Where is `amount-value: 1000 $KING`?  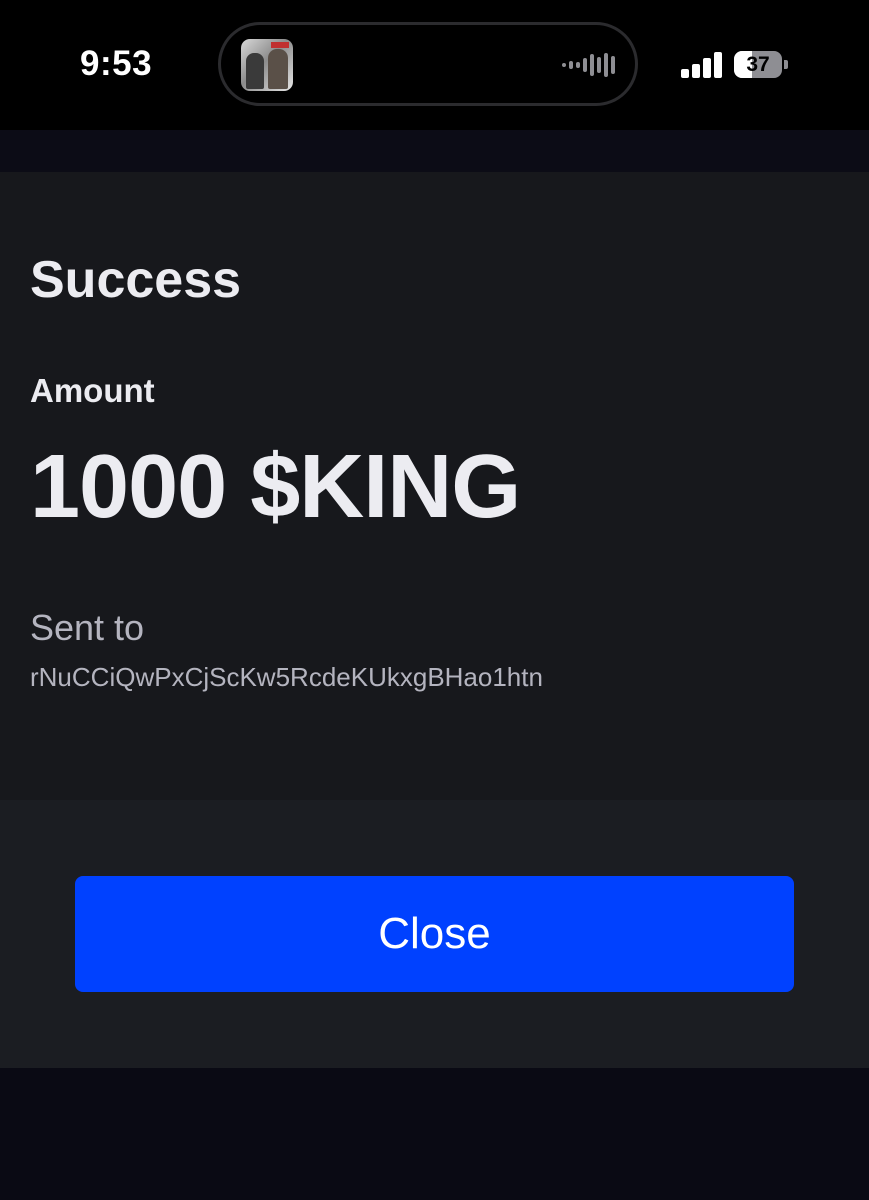
amount-value: 1000 $KING is located at coordinates (275, 487).